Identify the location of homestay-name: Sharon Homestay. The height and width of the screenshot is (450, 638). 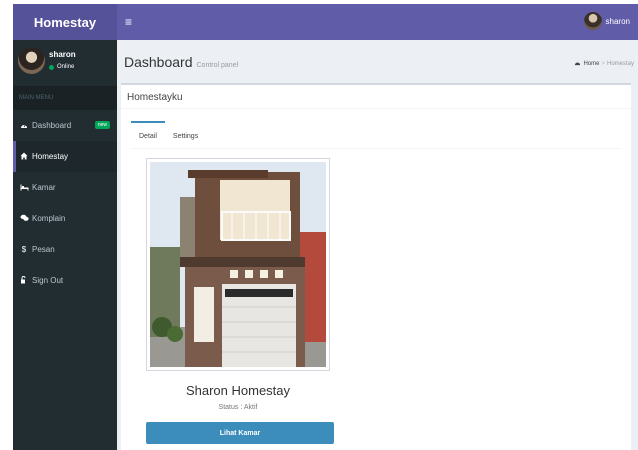
(238, 390).